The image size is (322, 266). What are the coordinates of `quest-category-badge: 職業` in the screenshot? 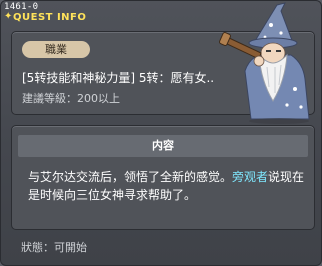 It's located at (56, 49).